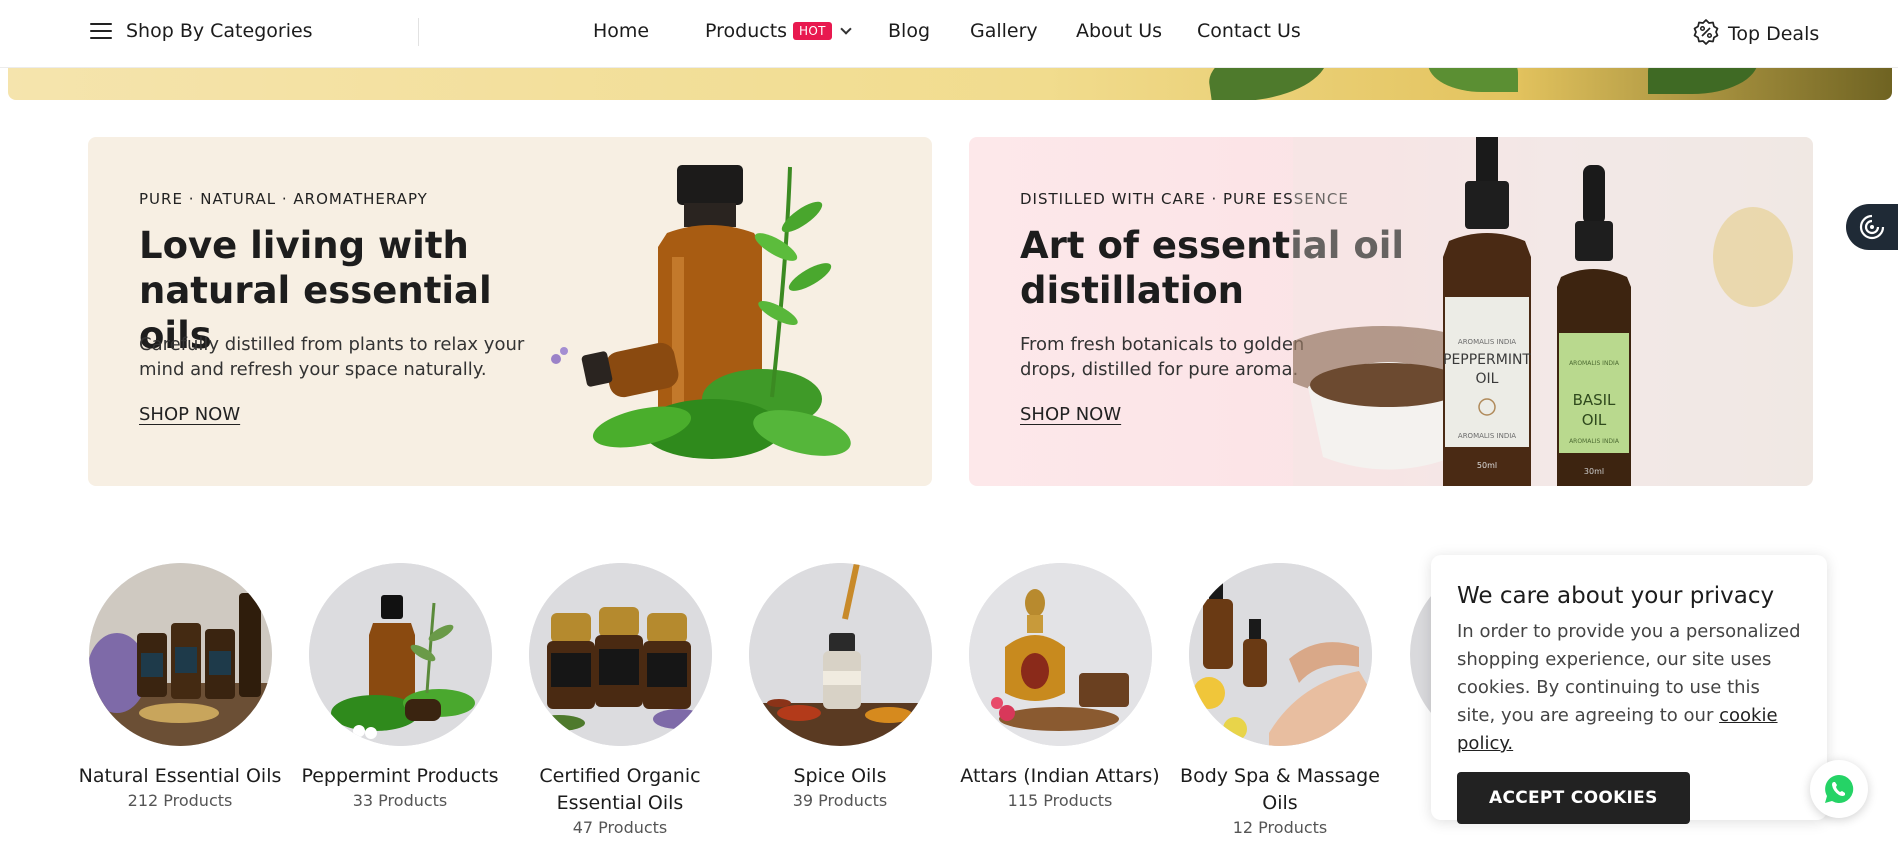 Image resolution: width=1898 pixels, height=843 pixels. I want to click on nav-blog: Blog, so click(909, 31).